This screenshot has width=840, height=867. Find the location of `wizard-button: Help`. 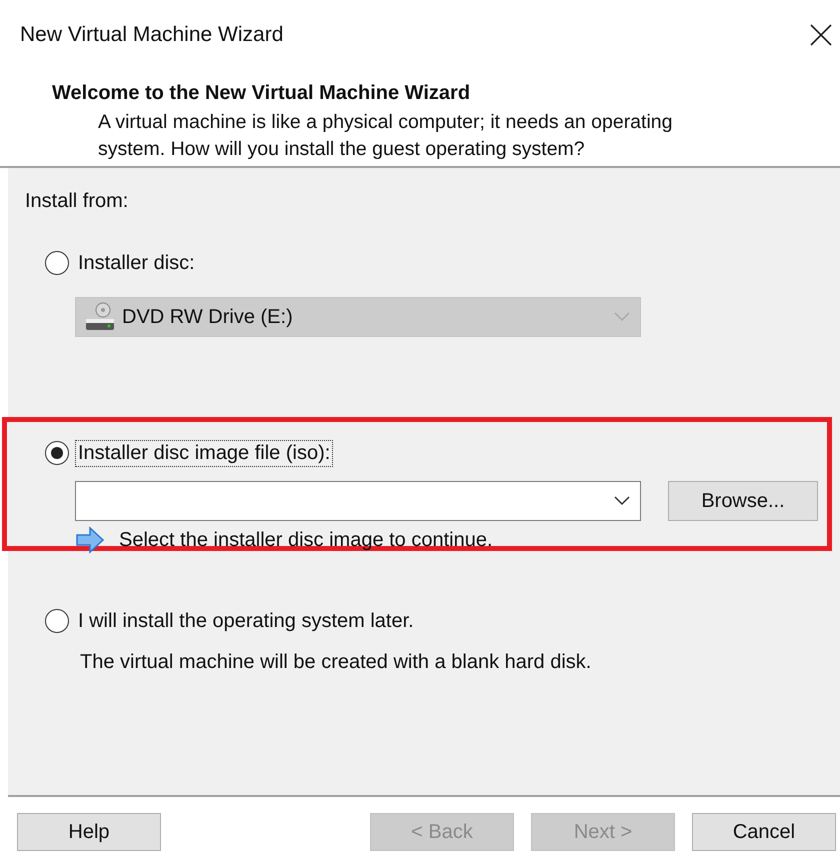

wizard-button: Help is located at coordinates (89, 832).